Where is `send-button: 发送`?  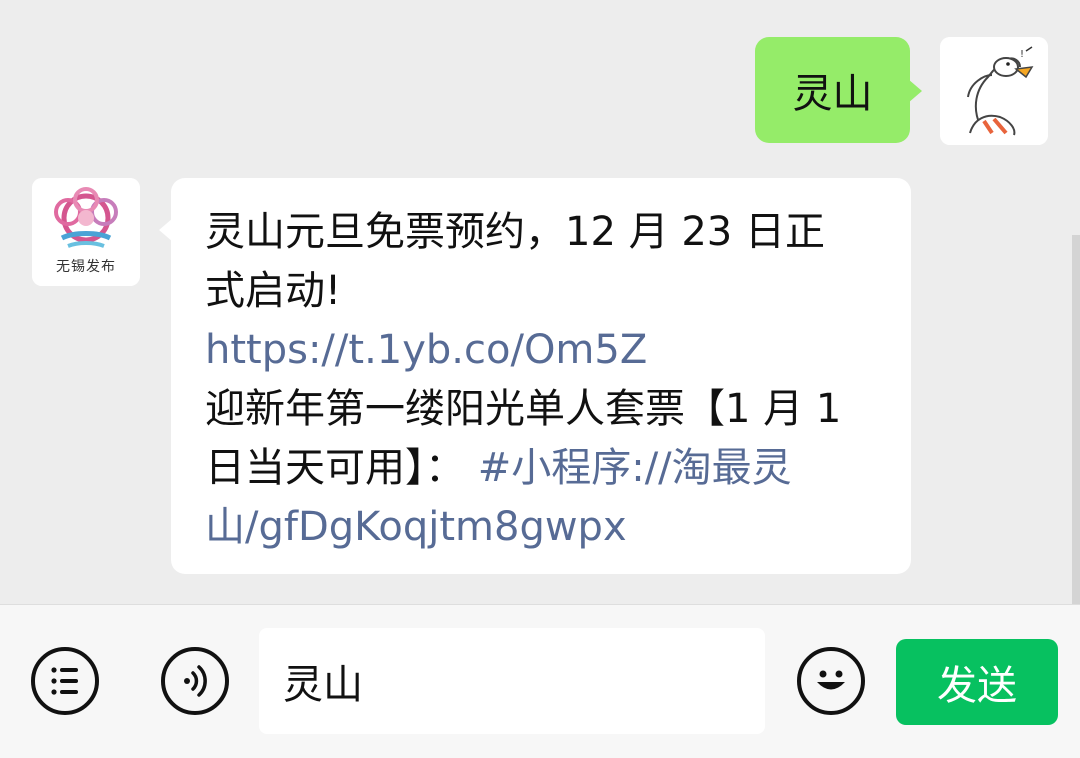 send-button: 发送 is located at coordinates (977, 682).